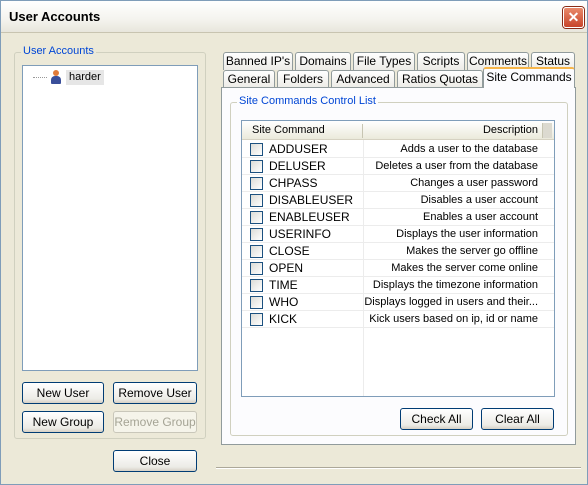 Image resolution: width=588 pixels, height=485 pixels. What do you see at coordinates (398, 149) in the screenshot?
I see `table-row: ADDUSER Adds a user to the database` at bounding box center [398, 149].